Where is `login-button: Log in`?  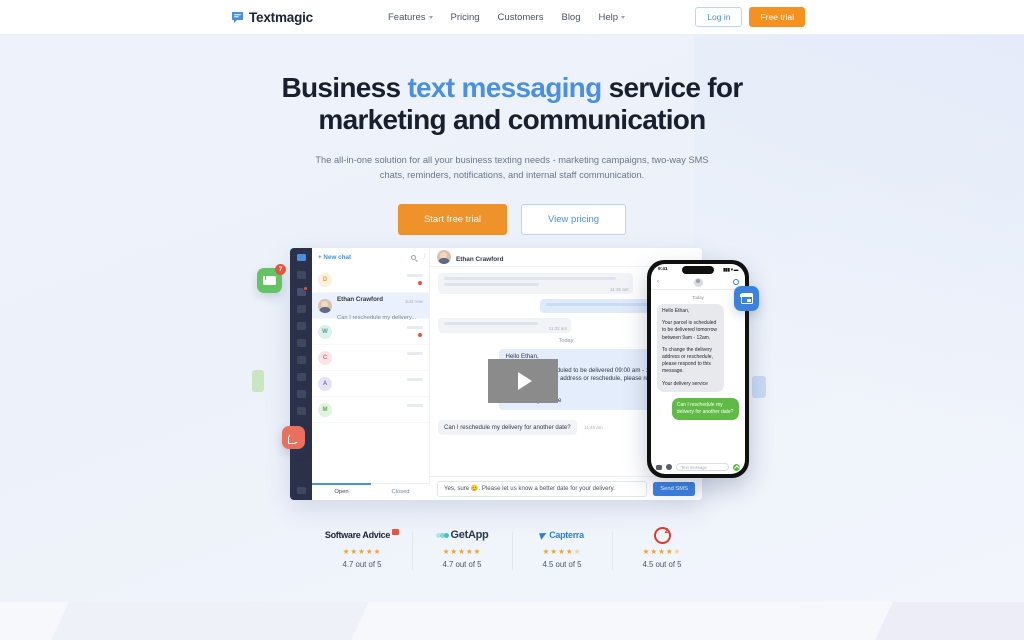 login-button: Log in is located at coordinates (719, 17).